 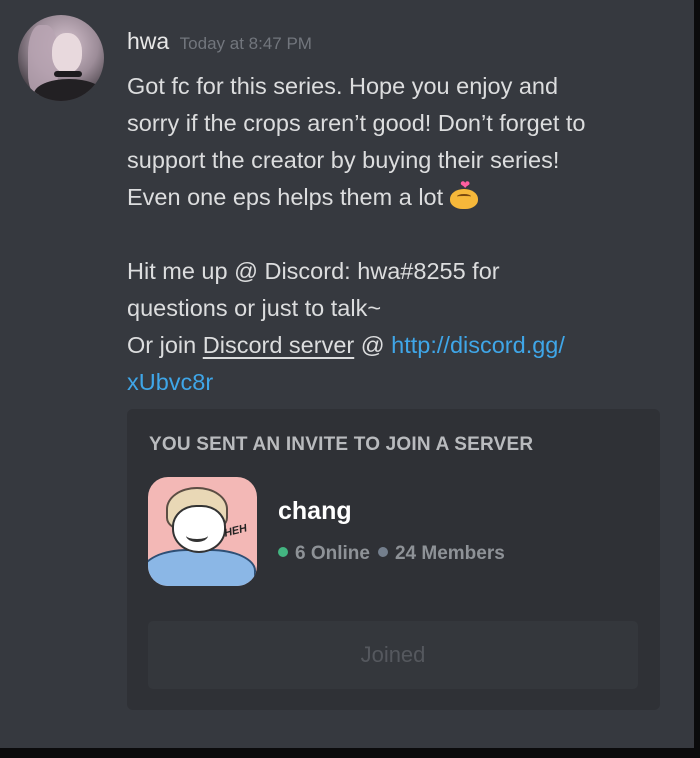 I want to click on server-icon-text: HEH, so click(x=235, y=531).